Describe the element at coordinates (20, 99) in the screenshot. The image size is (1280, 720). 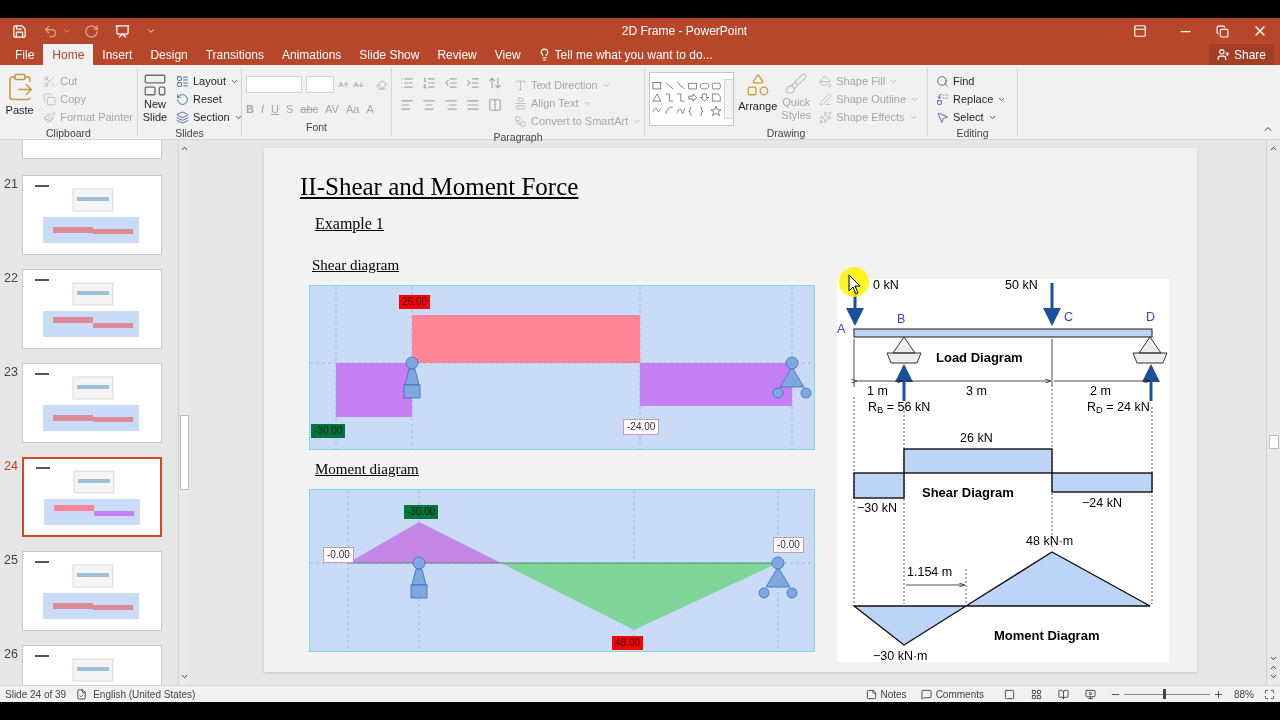
I see `paste-button: Paste` at that location.